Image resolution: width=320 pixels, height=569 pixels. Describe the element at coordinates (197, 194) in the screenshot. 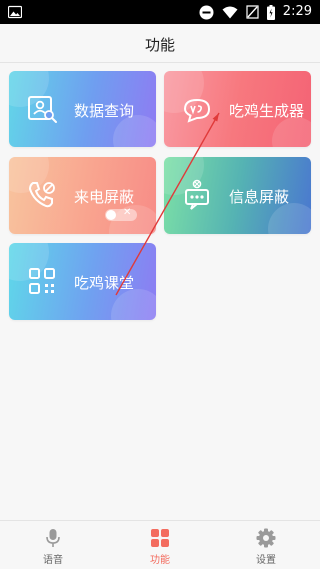

I see `message-block-icon` at that location.